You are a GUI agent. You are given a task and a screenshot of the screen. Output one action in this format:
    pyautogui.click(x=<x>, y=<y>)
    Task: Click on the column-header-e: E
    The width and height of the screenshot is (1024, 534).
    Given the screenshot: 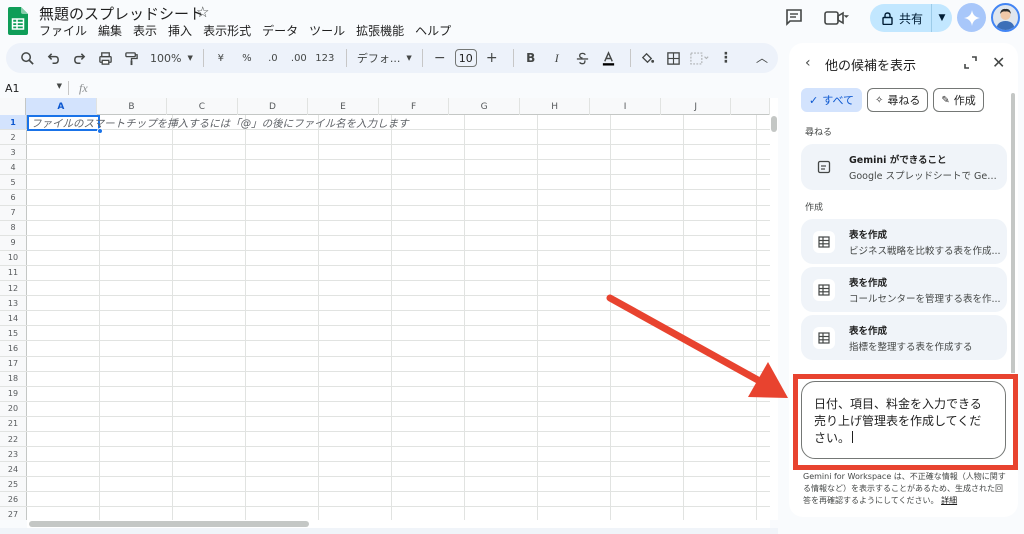 What is the action you would take?
    pyautogui.click(x=343, y=106)
    